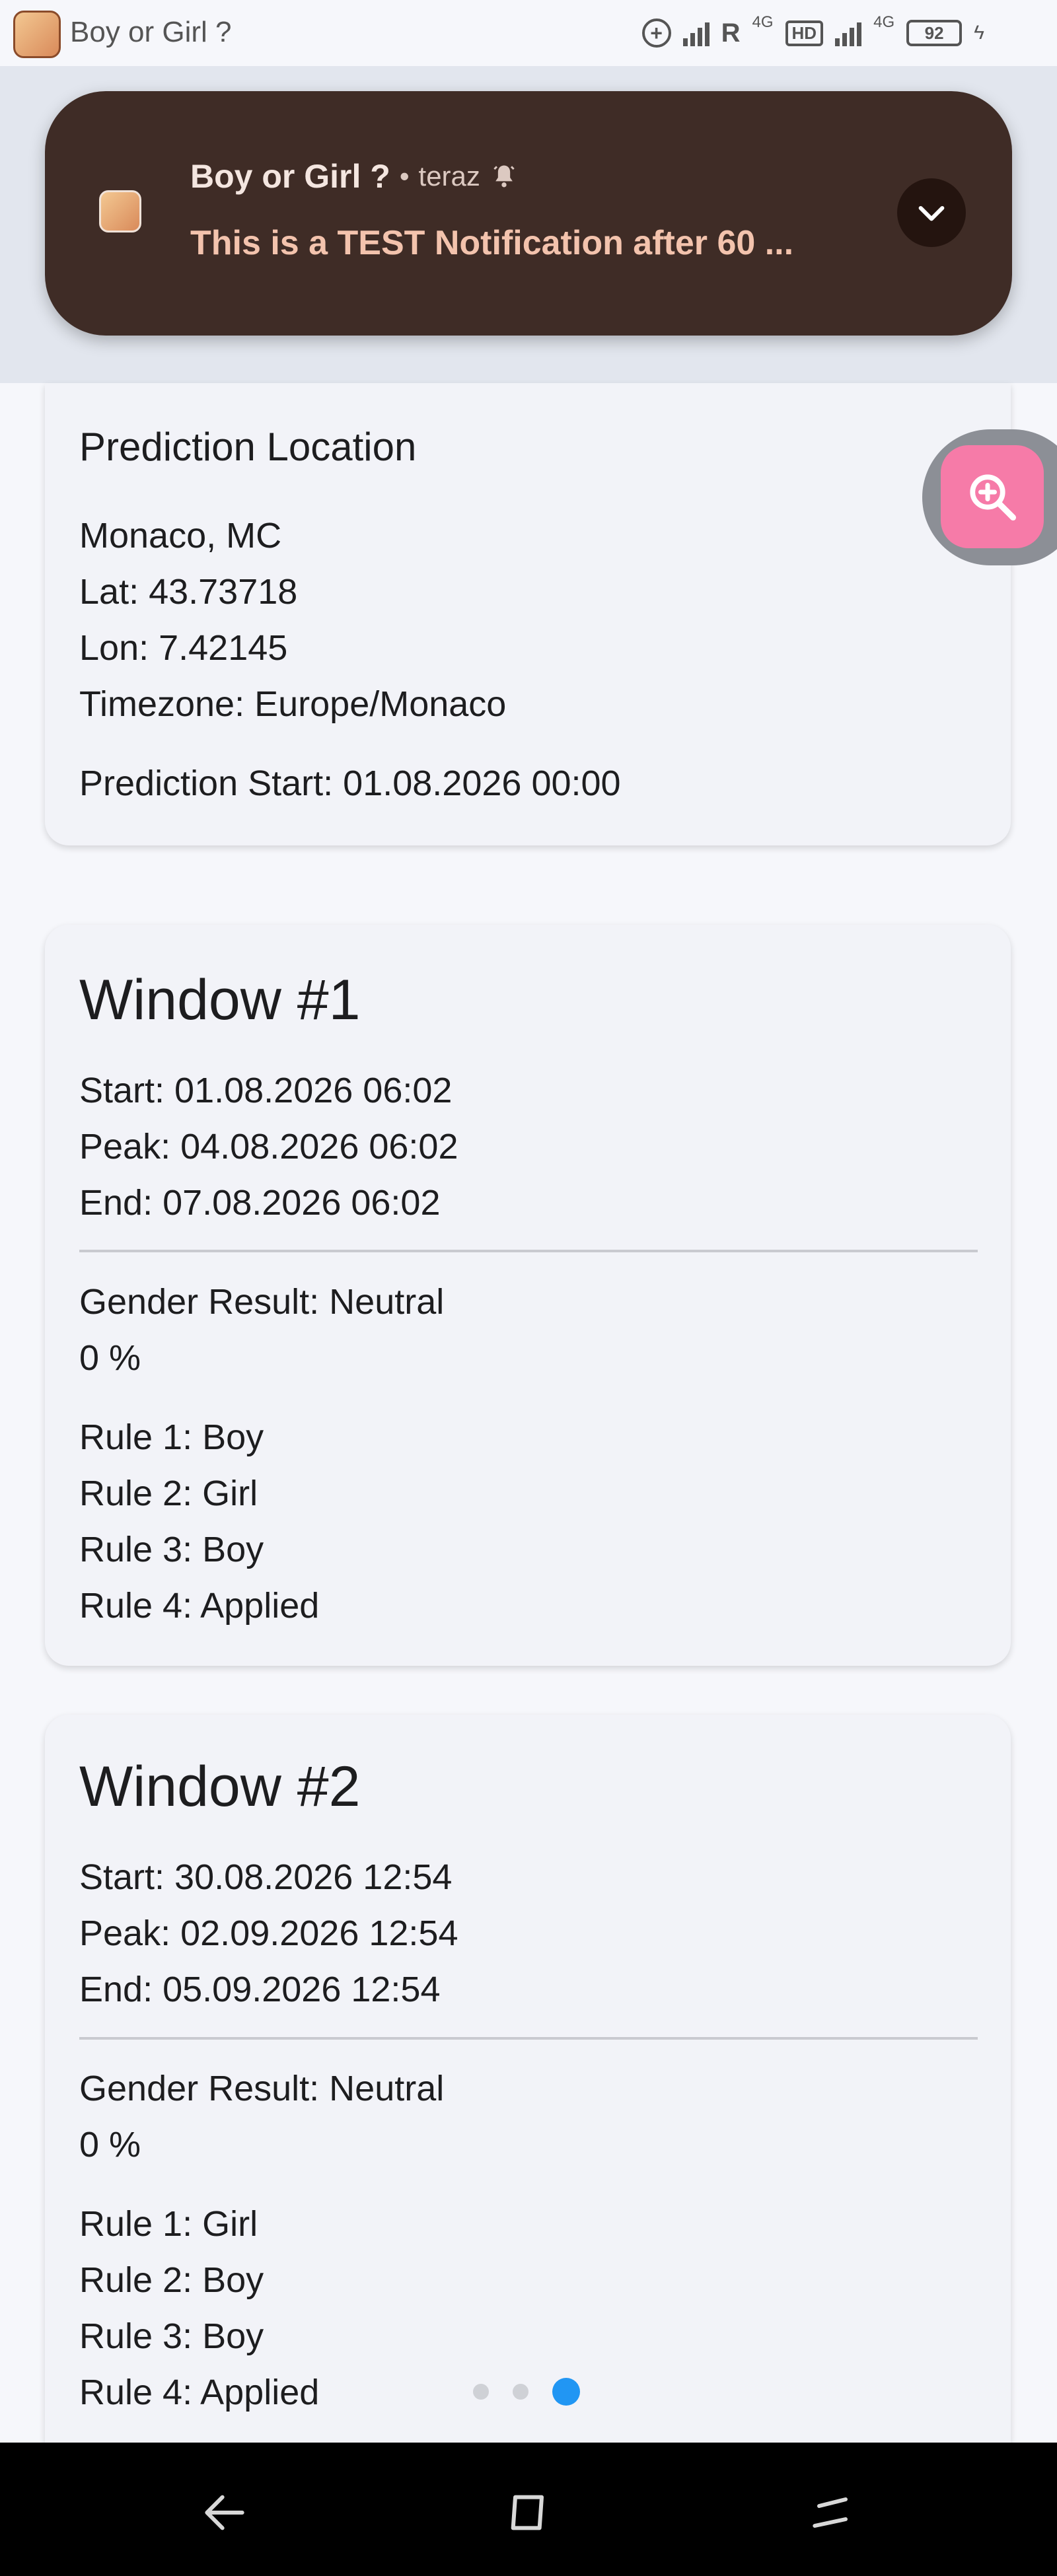 The width and height of the screenshot is (1057, 2576). I want to click on back-icon, so click(224, 2513).